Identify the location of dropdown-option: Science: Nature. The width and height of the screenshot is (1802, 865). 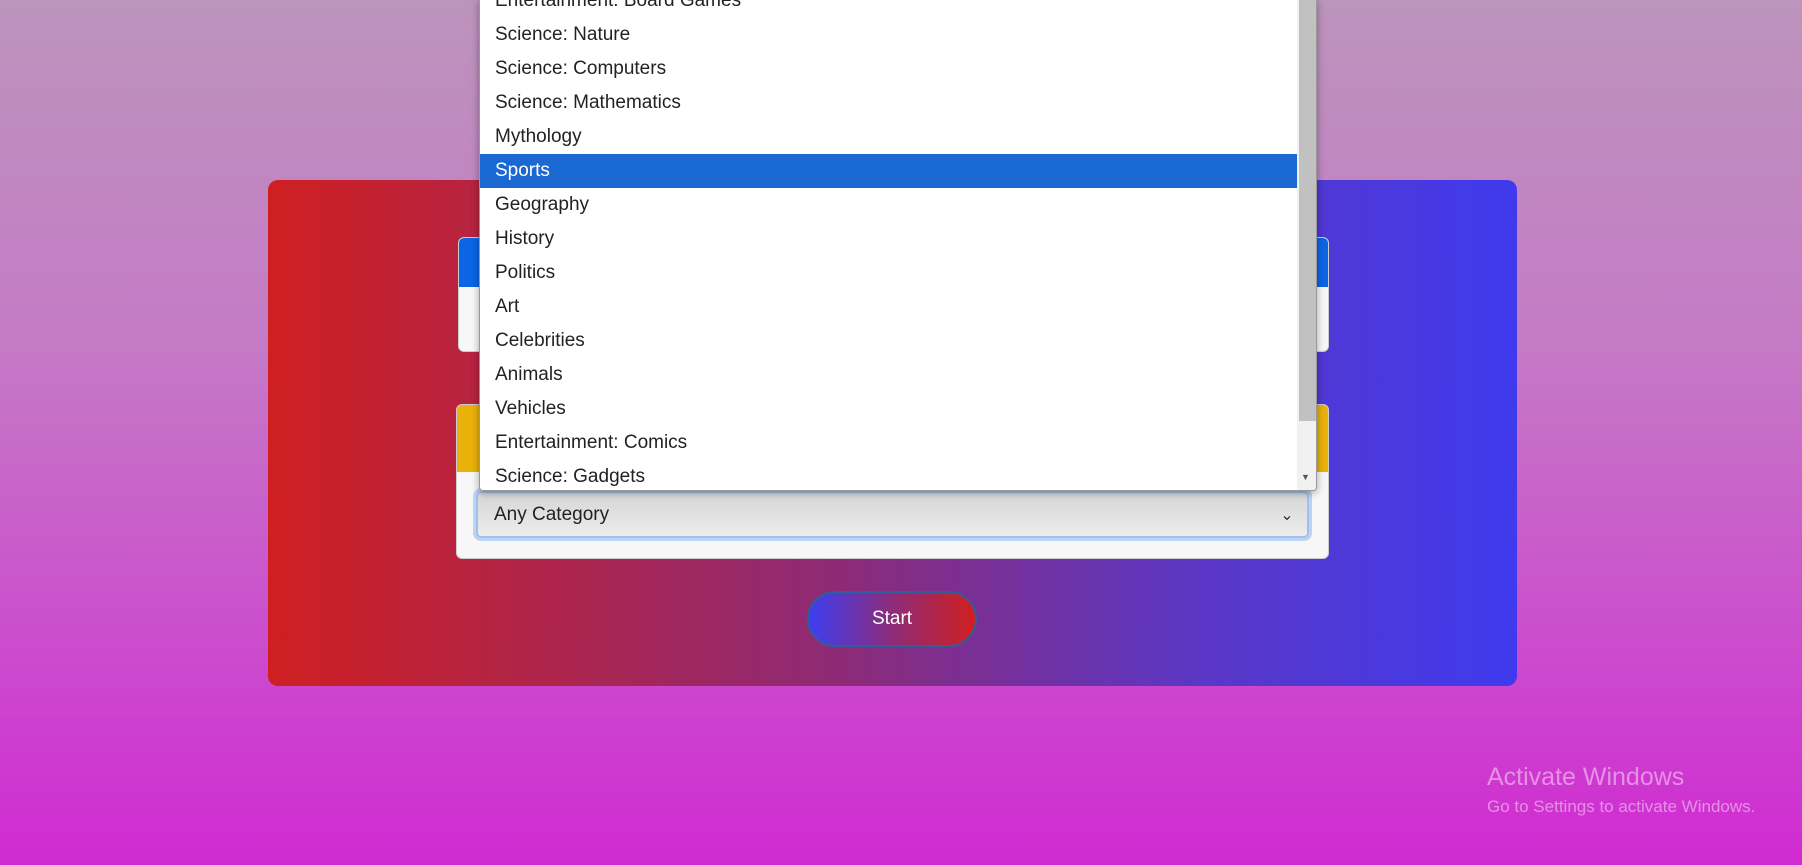
(889, 35).